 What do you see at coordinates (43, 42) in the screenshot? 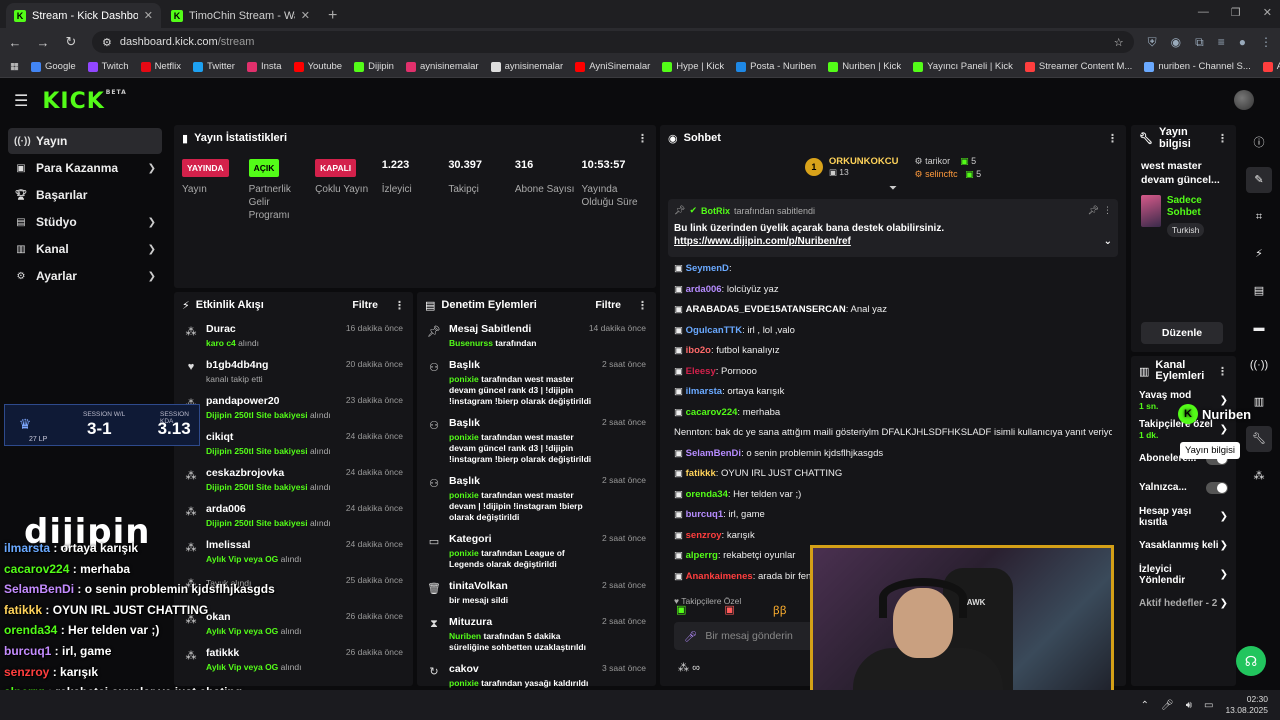
I see `forward-icon: →` at bounding box center [43, 42].